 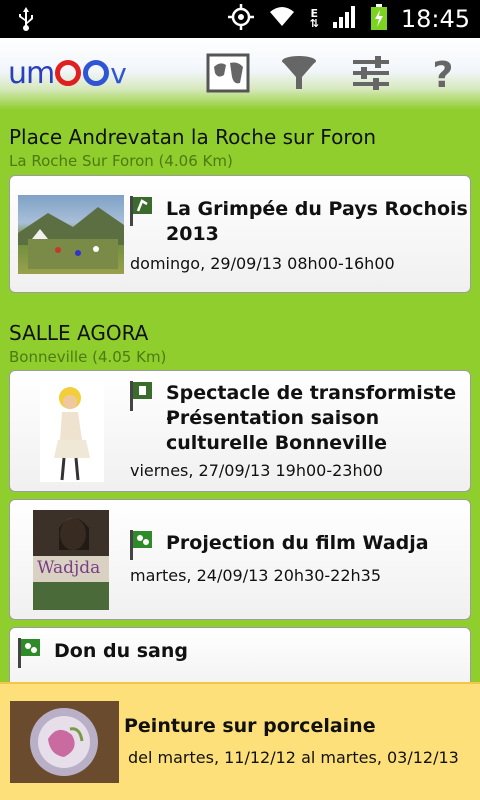 What do you see at coordinates (121, 161) in the screenshot?
I see `place-location: La Roche Sur Foron (4.06 Km)` at bounding box center [121, 161].